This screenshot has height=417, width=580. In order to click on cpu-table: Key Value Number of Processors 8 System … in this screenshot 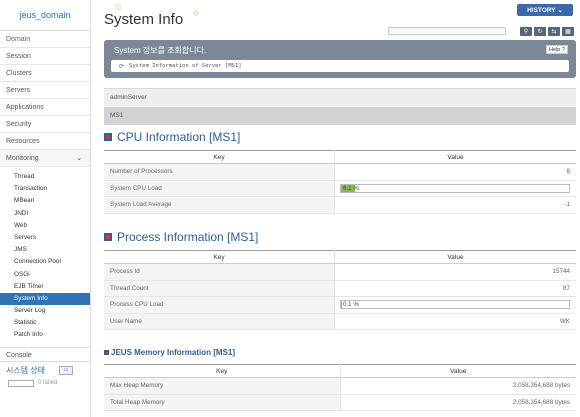, I will do `click(340, 182)`.